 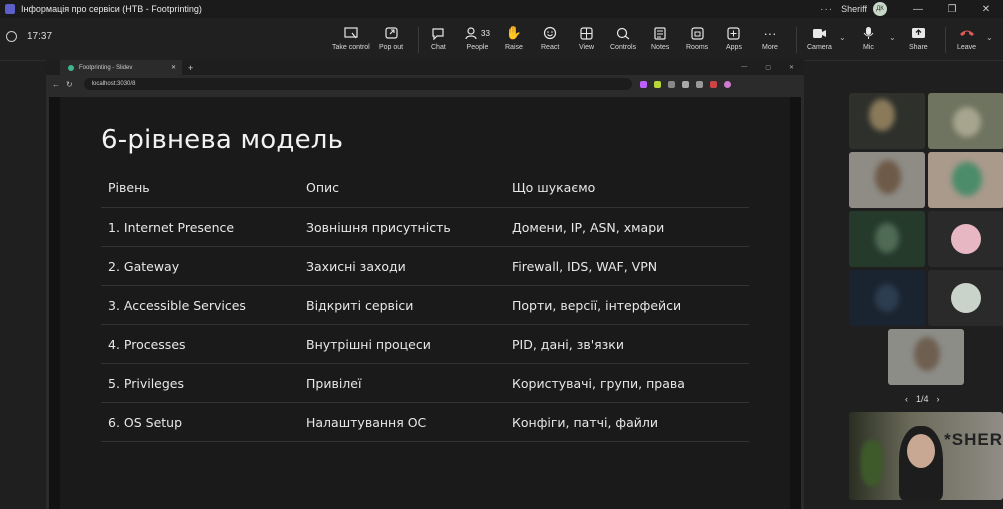 I want to click on browser-maximize-icon: ▢, so click(x=768, y=67).